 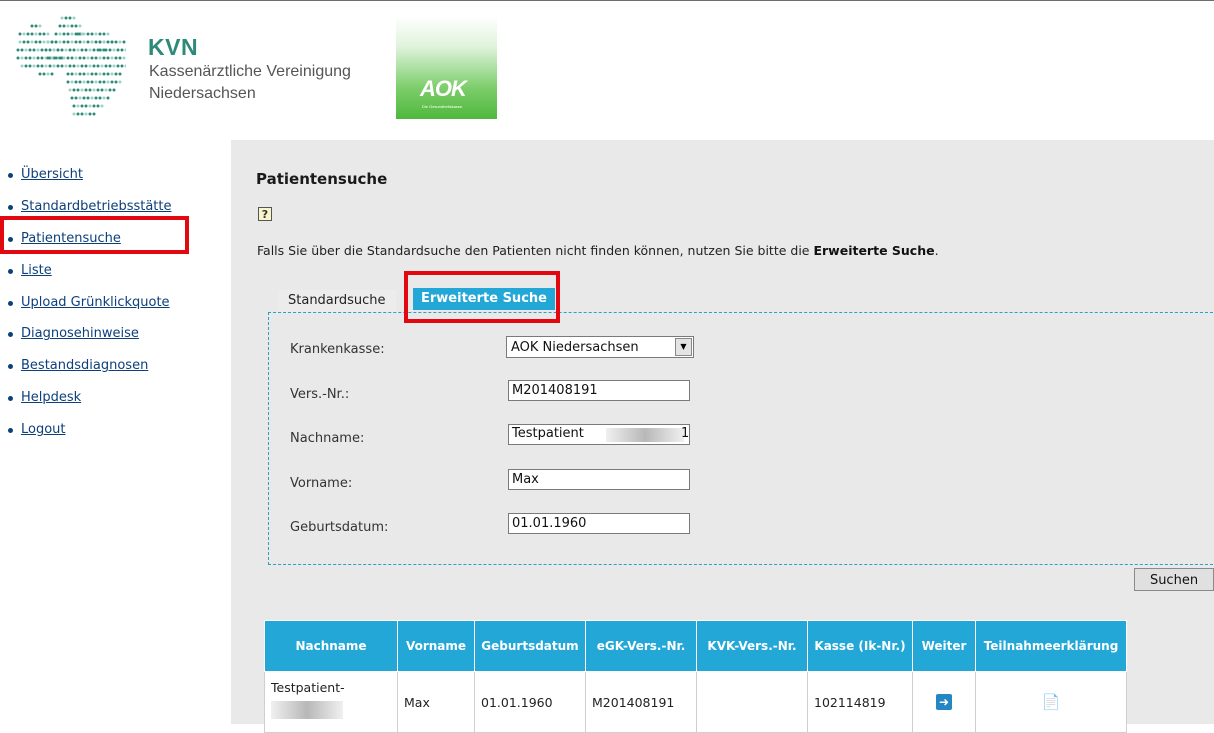 What do you see at coordinates (202, 93) in the screenshot?
I see `kvn-name-line2: Niedersachsen` at bounding box center [202, 93].